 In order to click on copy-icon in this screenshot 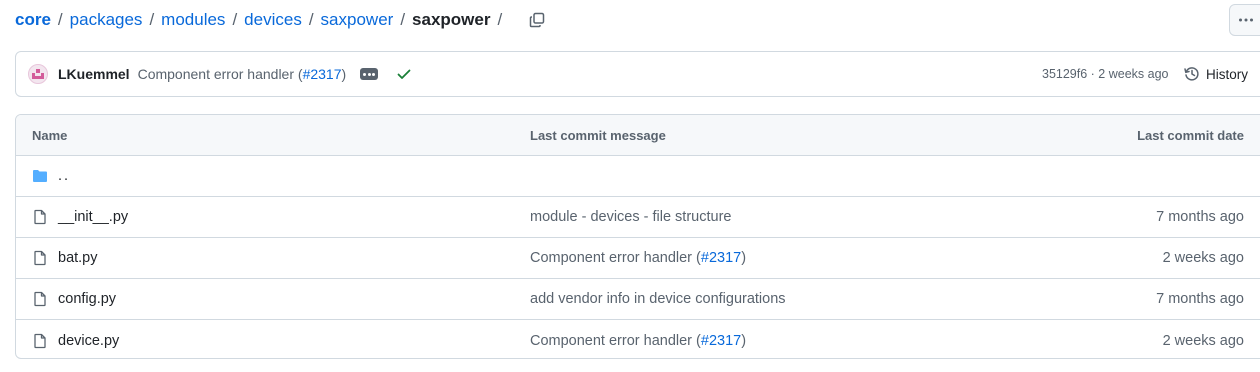, I will do `click(537, 20)`.